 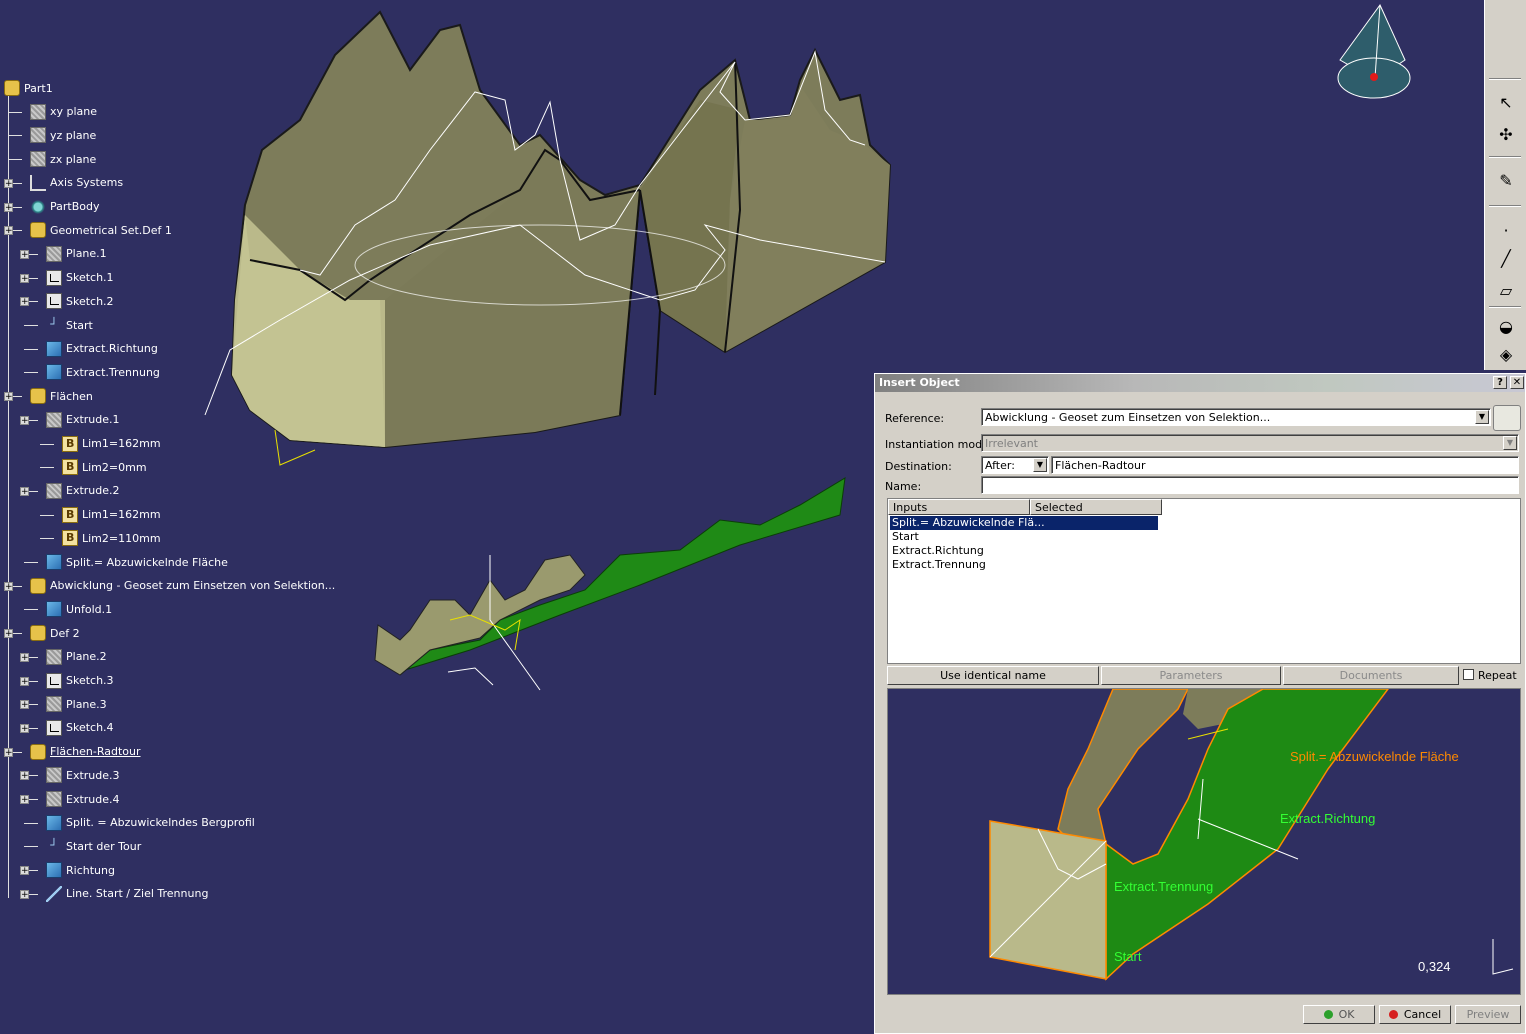 What do you see at coordinates (80, 681) in the screenshot?
I see `tree-item: Sketch.3` at bounding box center [80, 681].